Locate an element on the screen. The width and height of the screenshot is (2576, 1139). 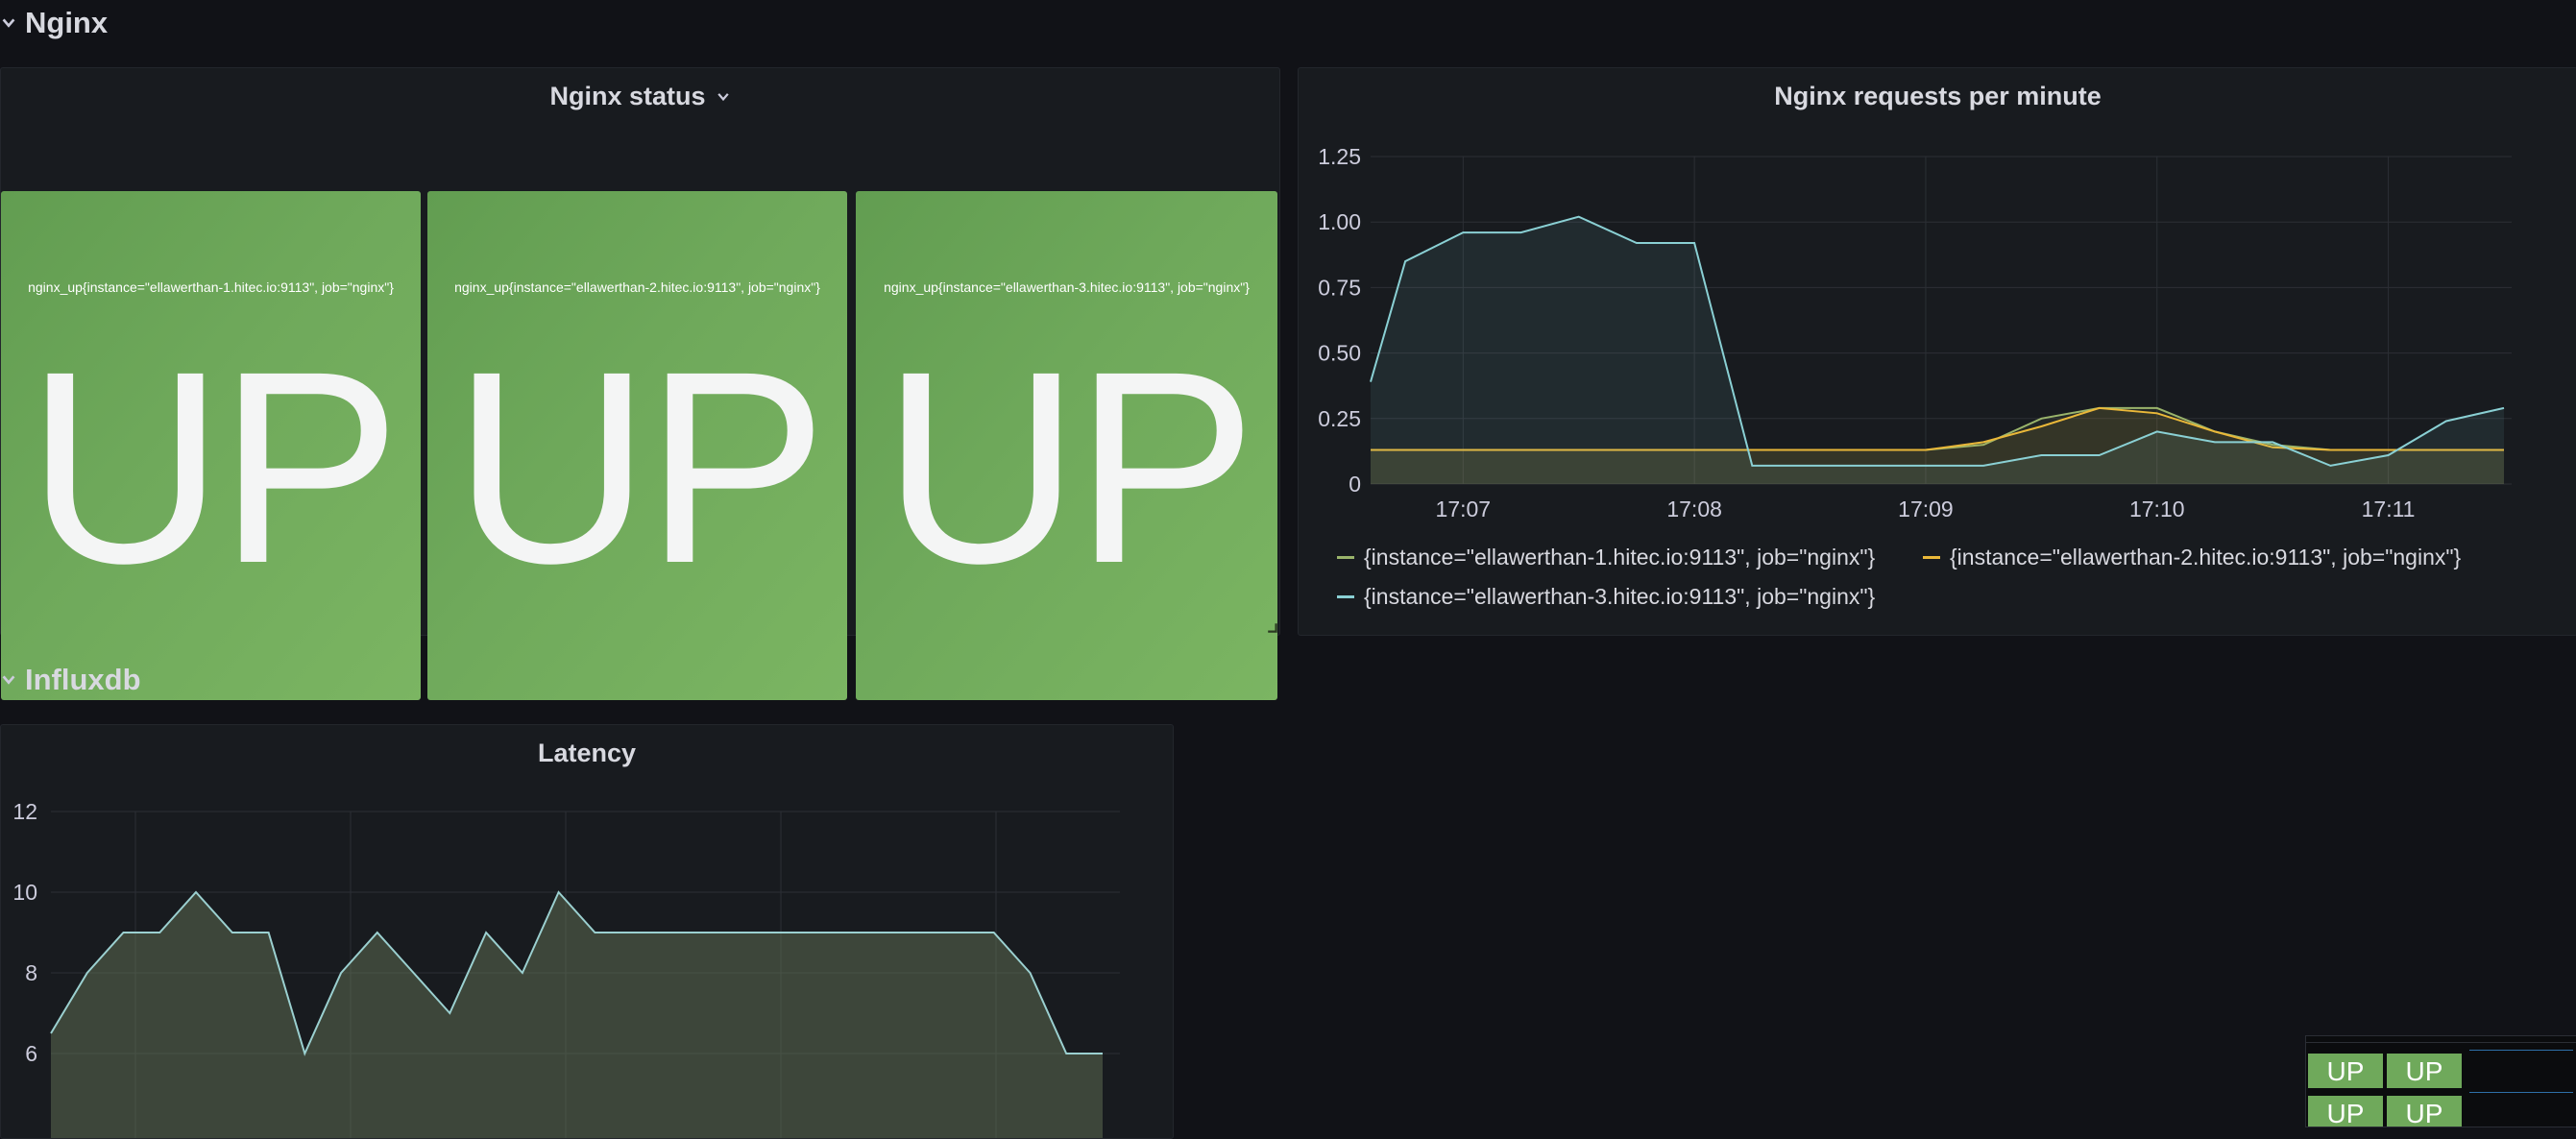
x-tick-label: 17:09 is located at coordinates (1926, 509).